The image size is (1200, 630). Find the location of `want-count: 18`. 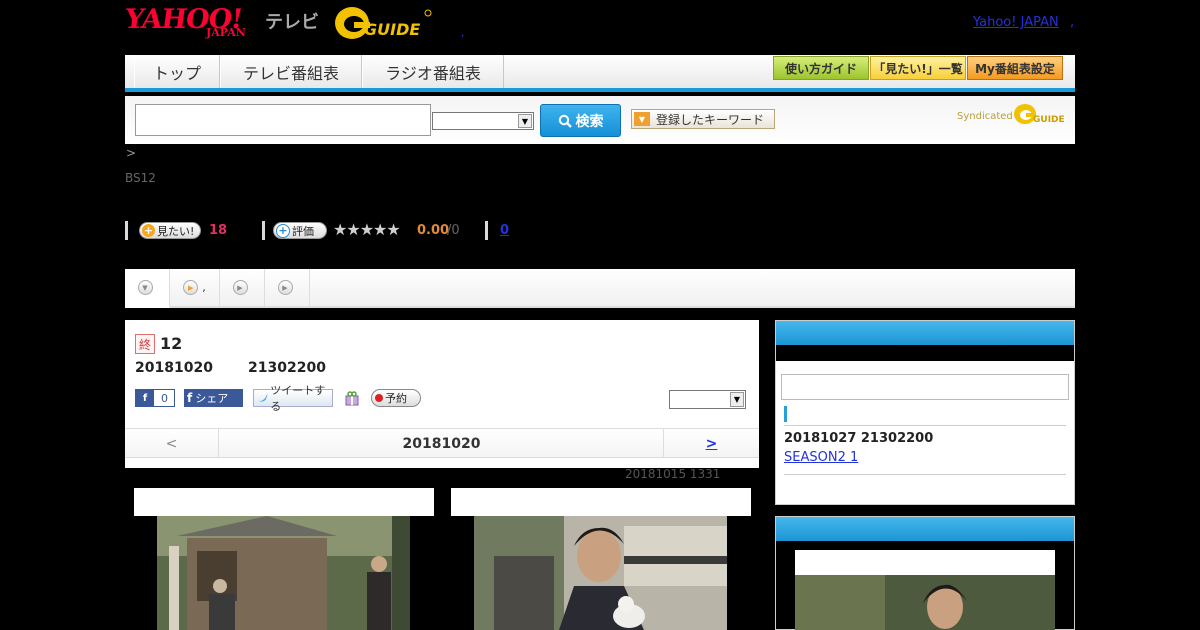

want-count: 18 is located at coordinates (218, 230).